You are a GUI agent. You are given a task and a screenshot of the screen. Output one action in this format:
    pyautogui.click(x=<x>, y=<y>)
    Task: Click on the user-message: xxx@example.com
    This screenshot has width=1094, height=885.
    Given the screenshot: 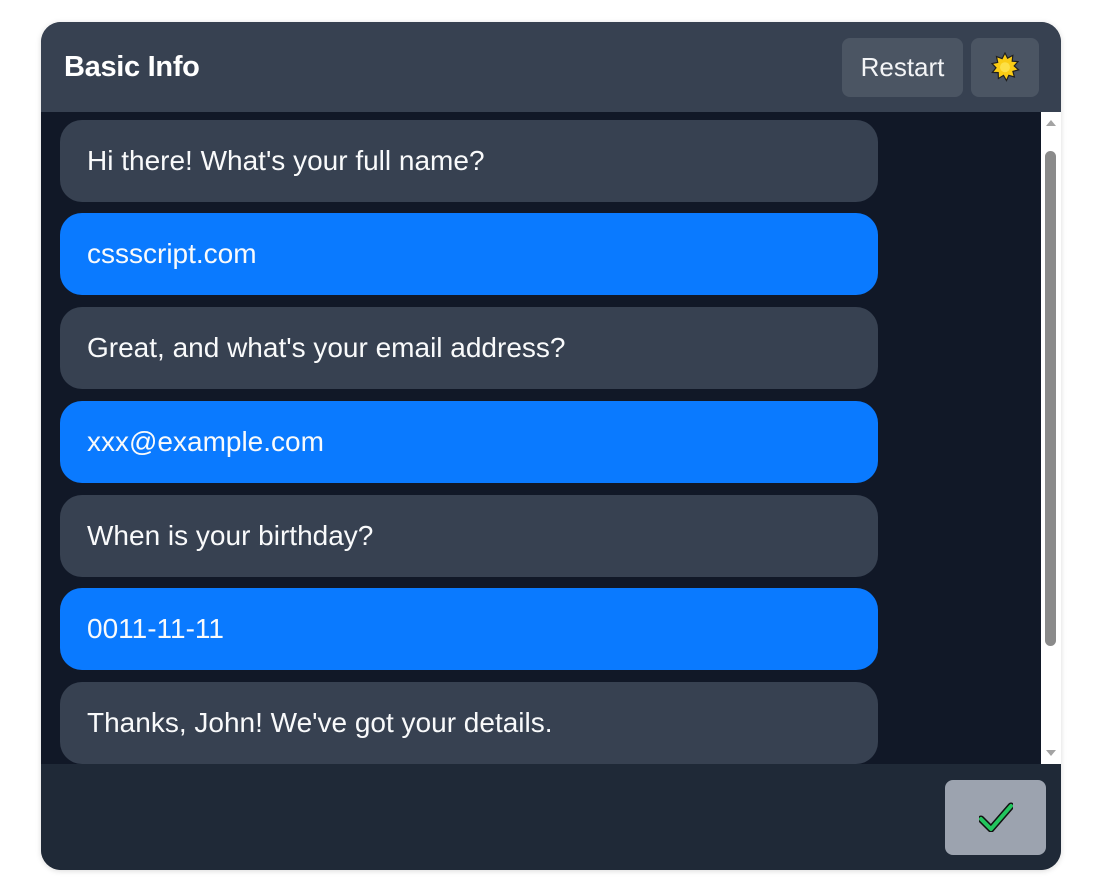 What is the action you would take?
    pyautogui.click(x=469, y=442)
    